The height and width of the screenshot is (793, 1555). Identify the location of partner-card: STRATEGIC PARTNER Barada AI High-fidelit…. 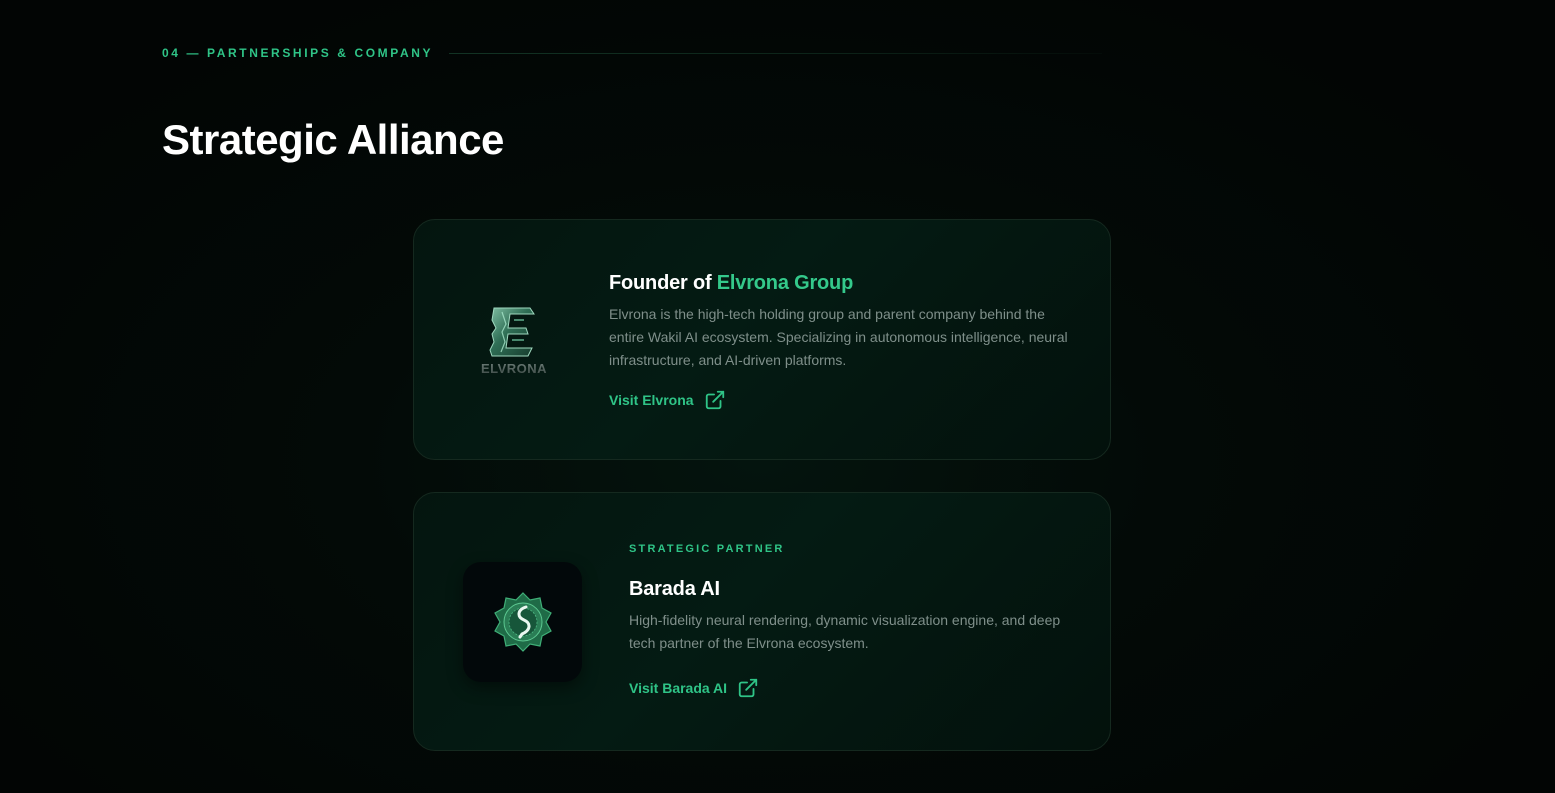
(762, 621).